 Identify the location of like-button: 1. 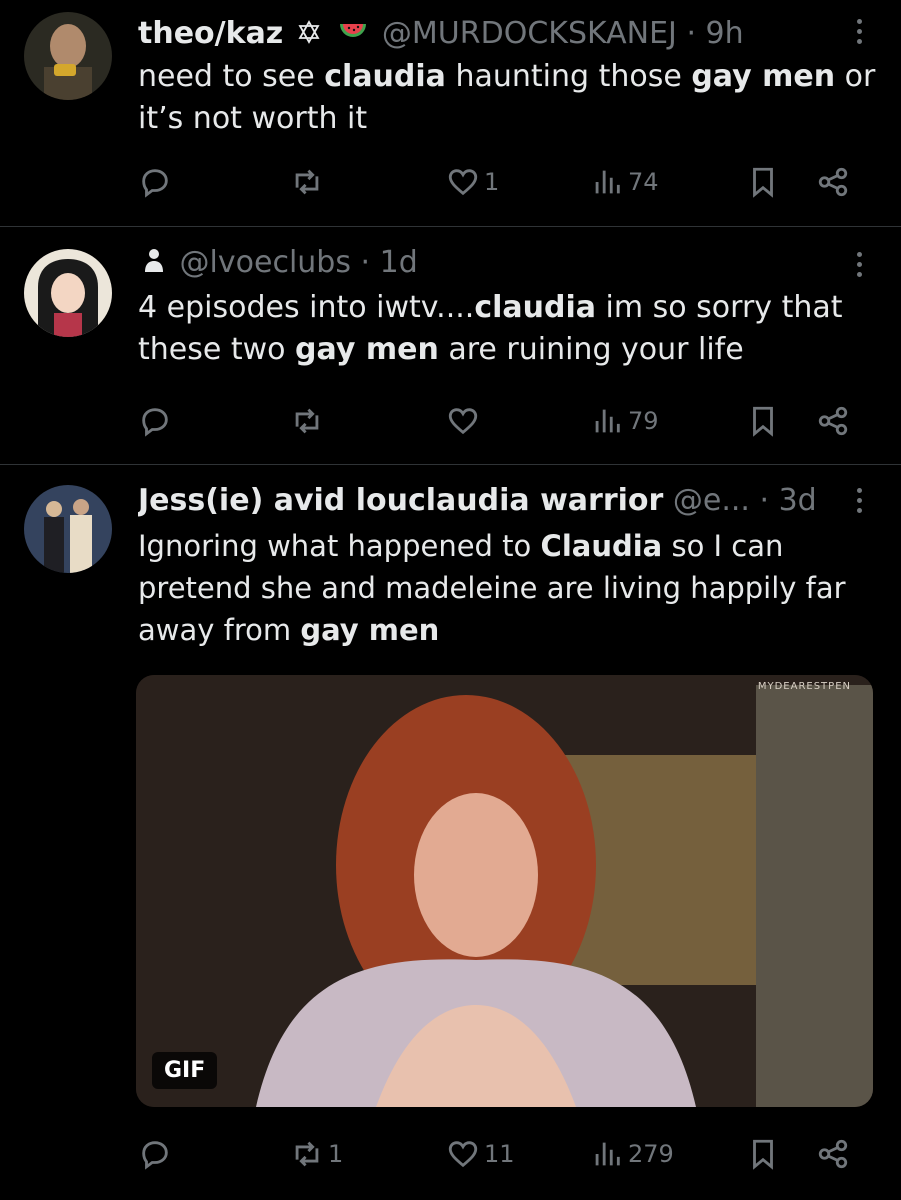
(472, 182).